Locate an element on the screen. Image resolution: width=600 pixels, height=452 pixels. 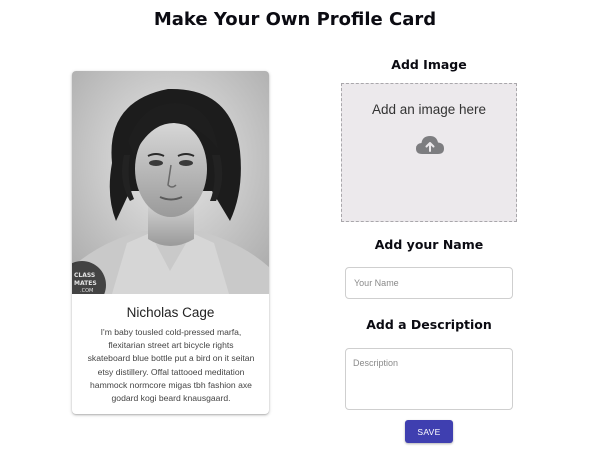
name-input is located at coordinates (429, 283).